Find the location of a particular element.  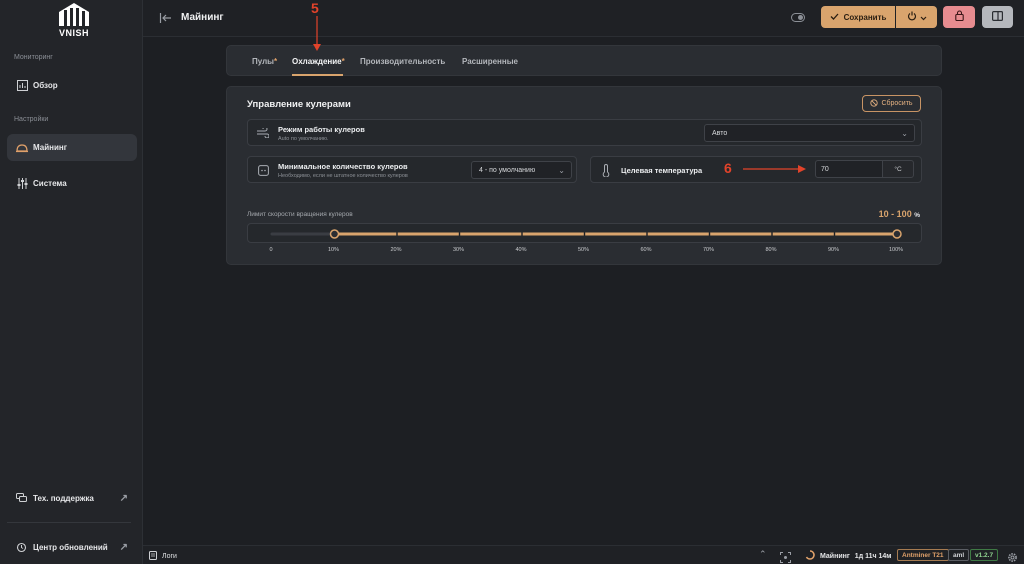

side-panel-button is located at coordinates (997, 17).